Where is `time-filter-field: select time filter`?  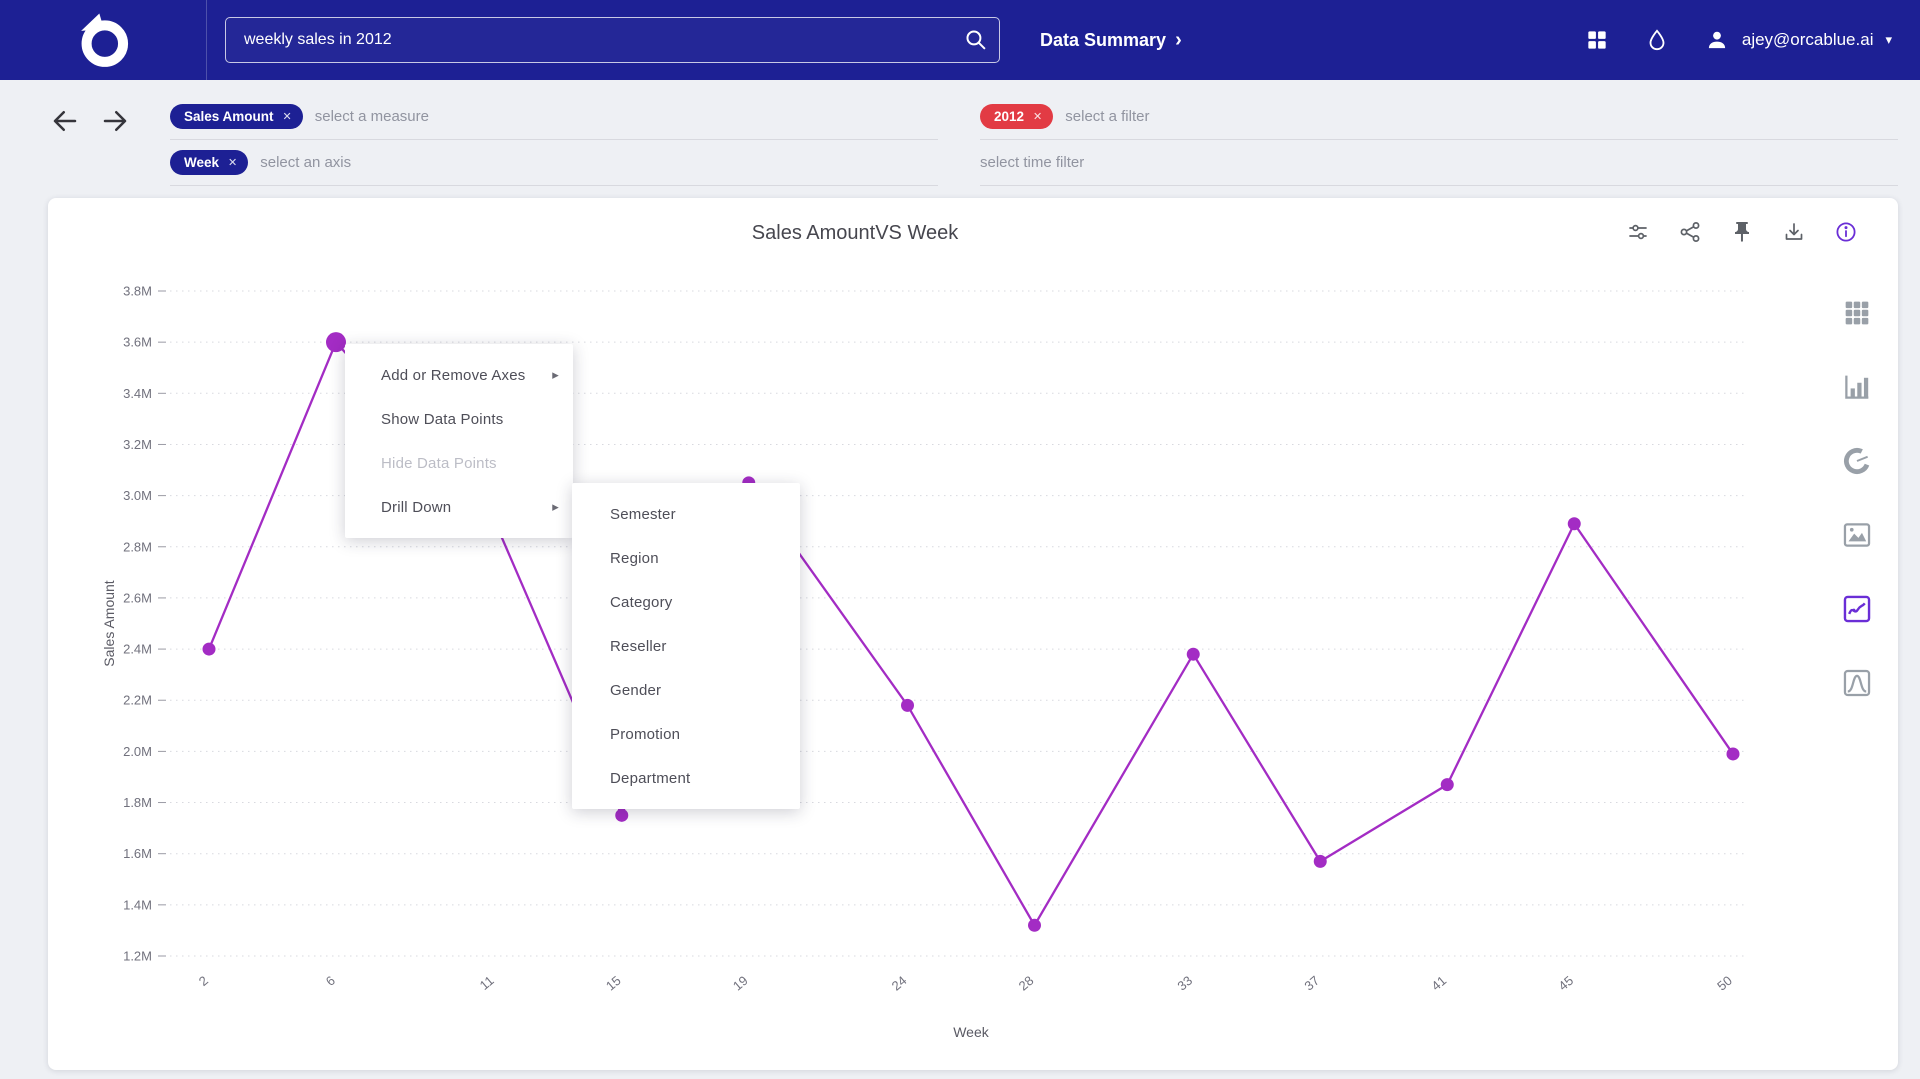
time-filter-field: select time filter is located at coordinates (1439, 163).